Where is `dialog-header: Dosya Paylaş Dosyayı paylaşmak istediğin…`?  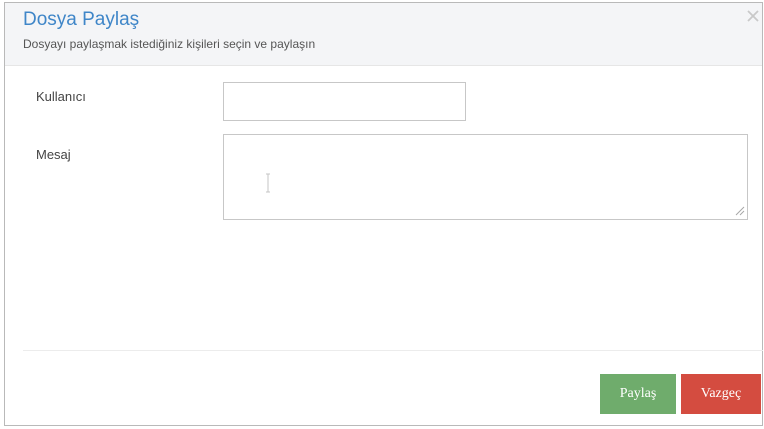 dialog-header: Dosya Paylaş Dosyayı paylaşmak istediğin… is located at coordinates (383, 34).